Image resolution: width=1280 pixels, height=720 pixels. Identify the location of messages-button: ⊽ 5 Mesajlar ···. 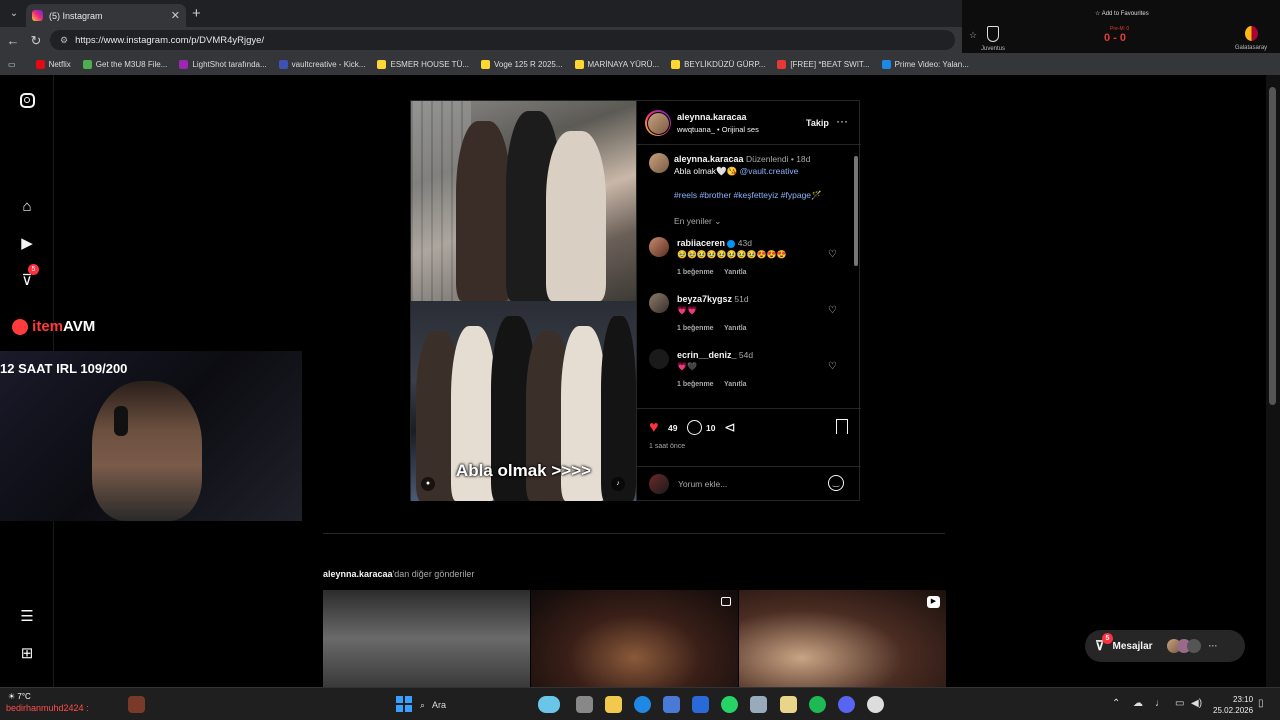
(1165, 646).